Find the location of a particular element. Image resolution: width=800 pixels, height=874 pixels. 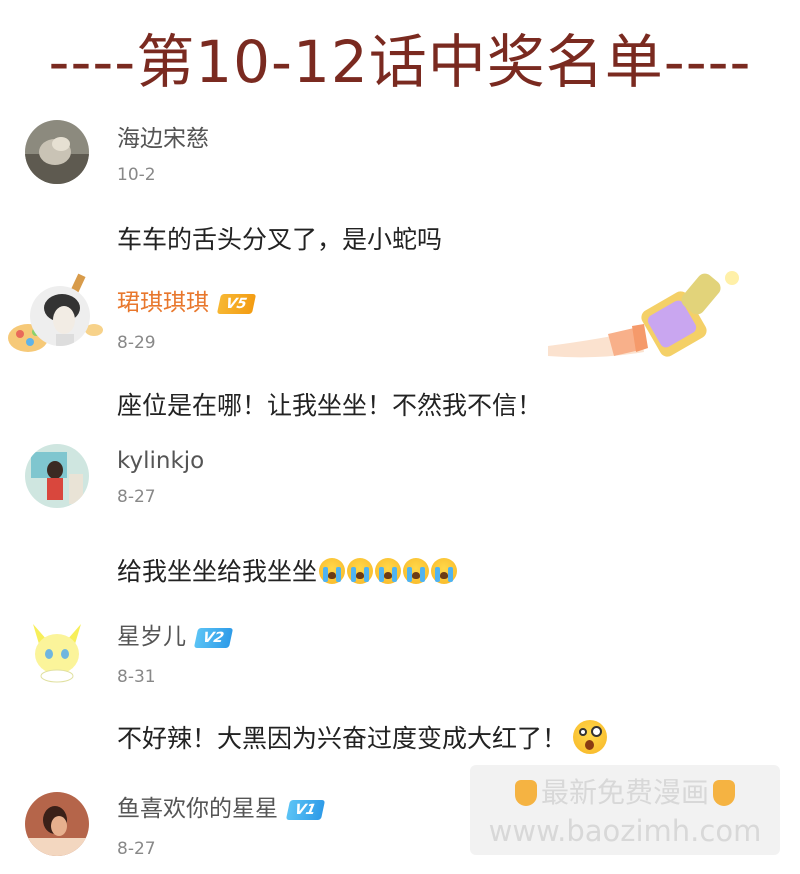

username: 鱼喜欢你的星星 V1 is located at coordinates (221, 809).